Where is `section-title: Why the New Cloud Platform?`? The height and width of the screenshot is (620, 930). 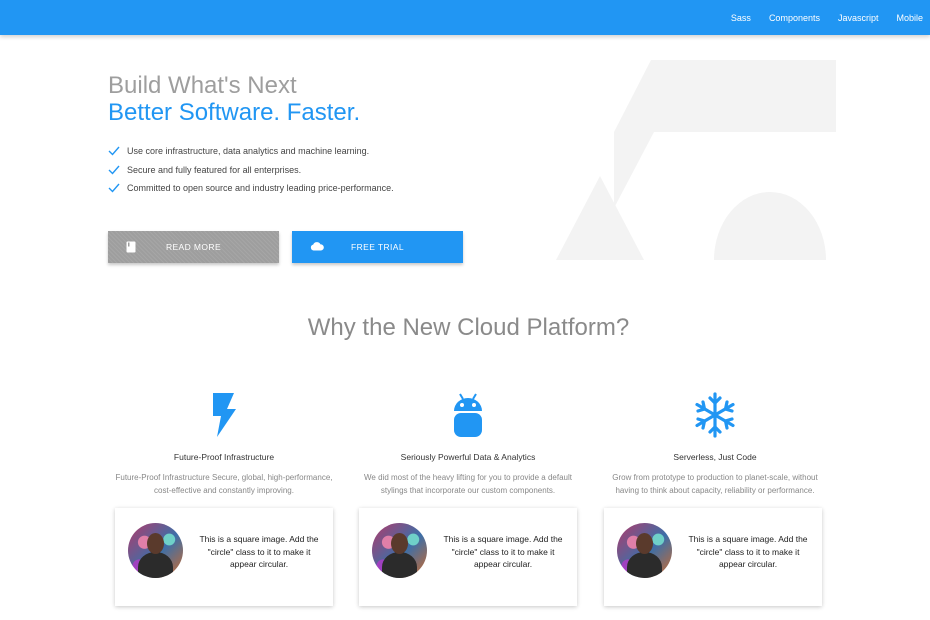
section-title: Why the New Cloud Platform? is located at coordinates (468, 327).